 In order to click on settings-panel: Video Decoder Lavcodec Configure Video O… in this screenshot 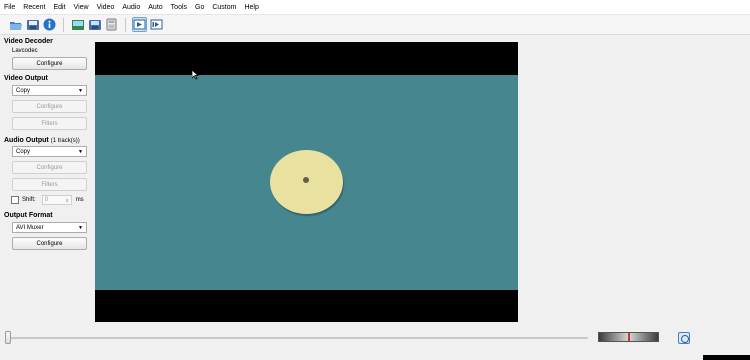, I will do `click(47, 144)`.